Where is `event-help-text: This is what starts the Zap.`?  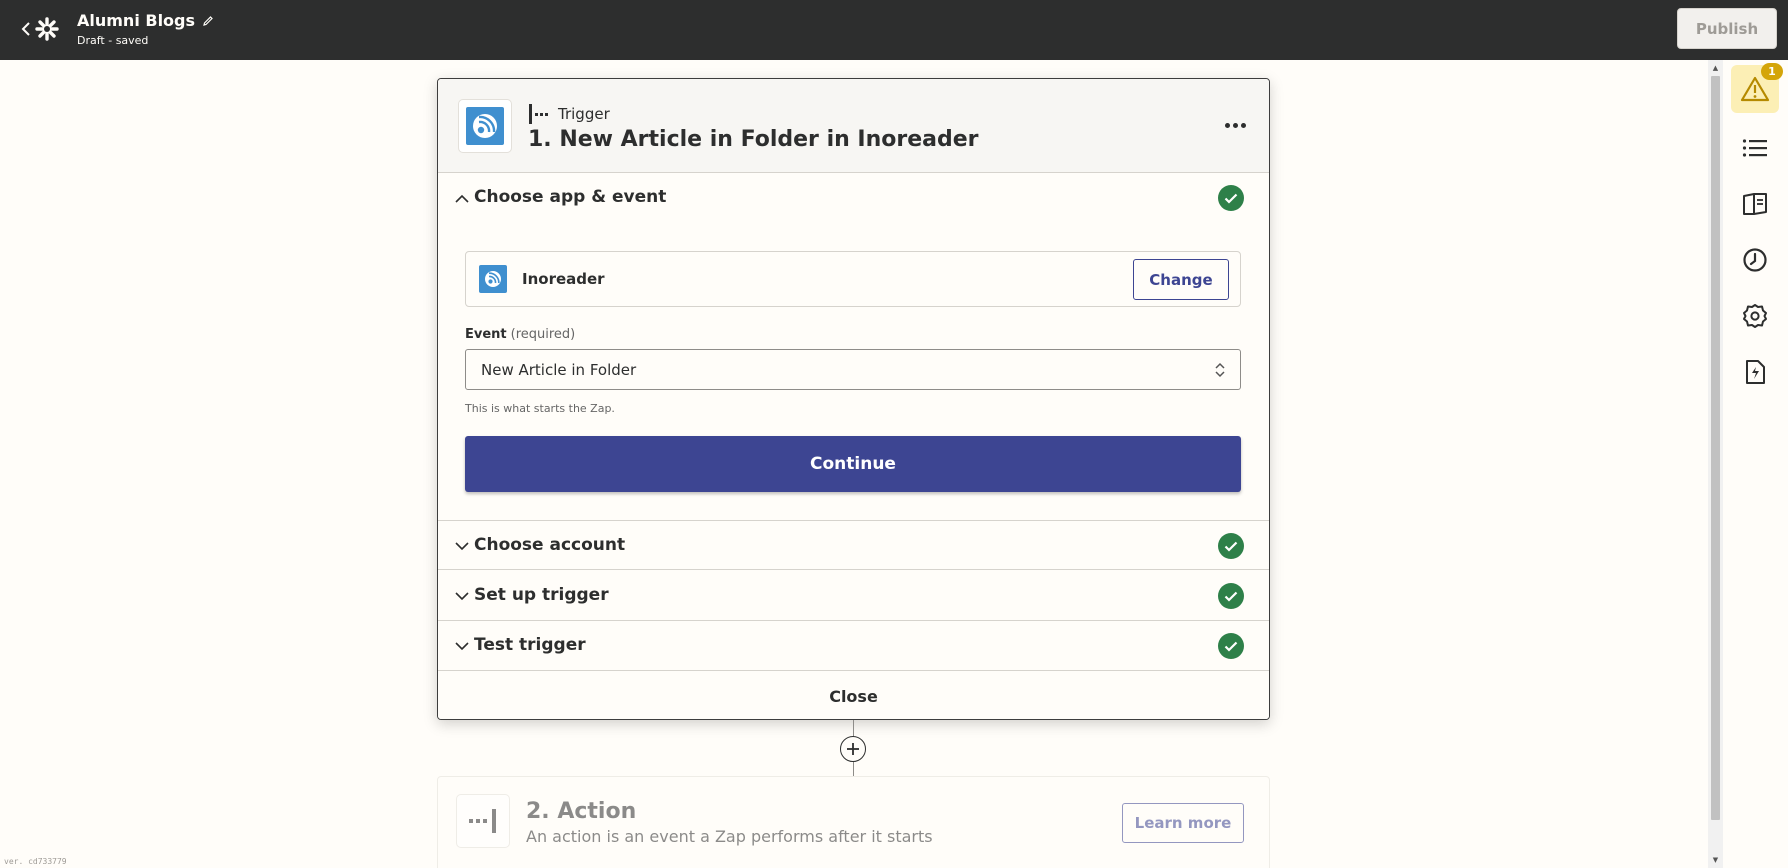 event-help-text: This is what starts the Zap. is located at coordinates (540, 408).